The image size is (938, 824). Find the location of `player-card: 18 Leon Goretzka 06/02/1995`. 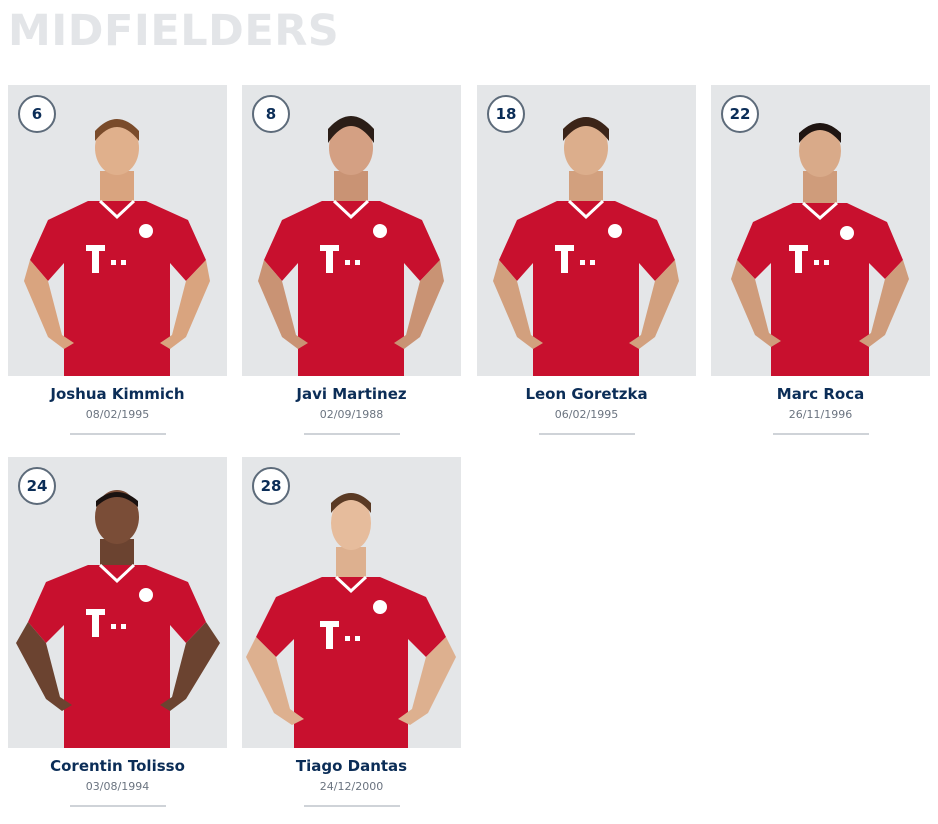

player-card: 18 Leon Goretzka 06/02/1995 is located at coordinates (586, 260).